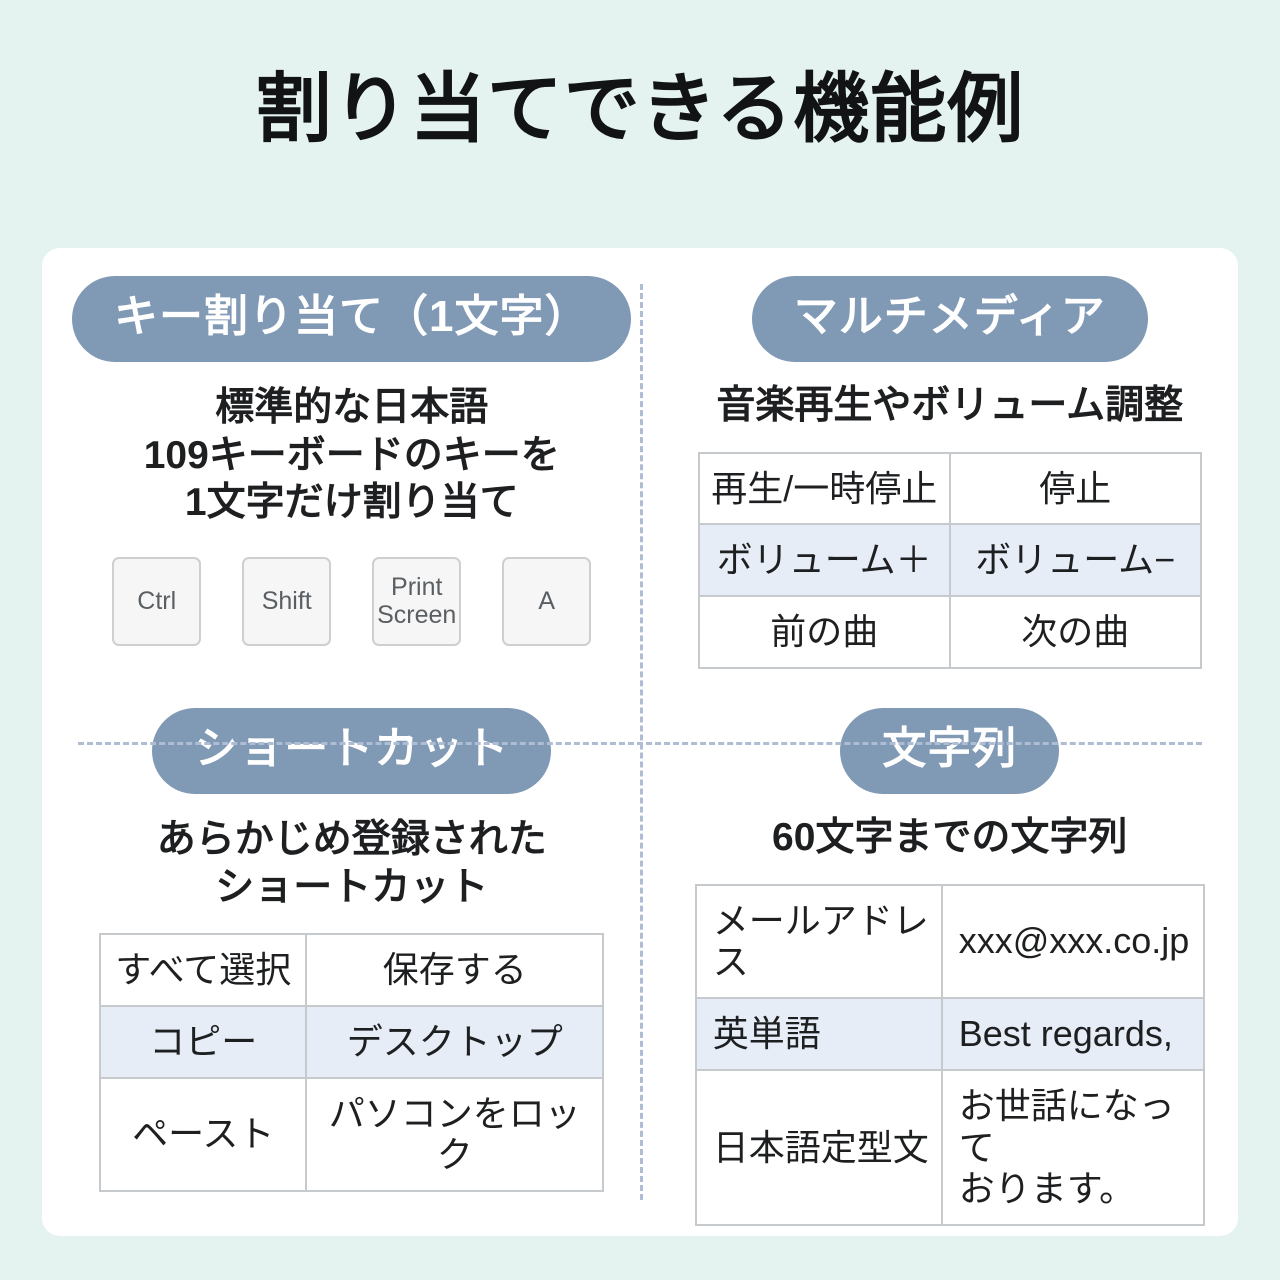  I want to click on table-cell: すべて選択, so click(203, 970).